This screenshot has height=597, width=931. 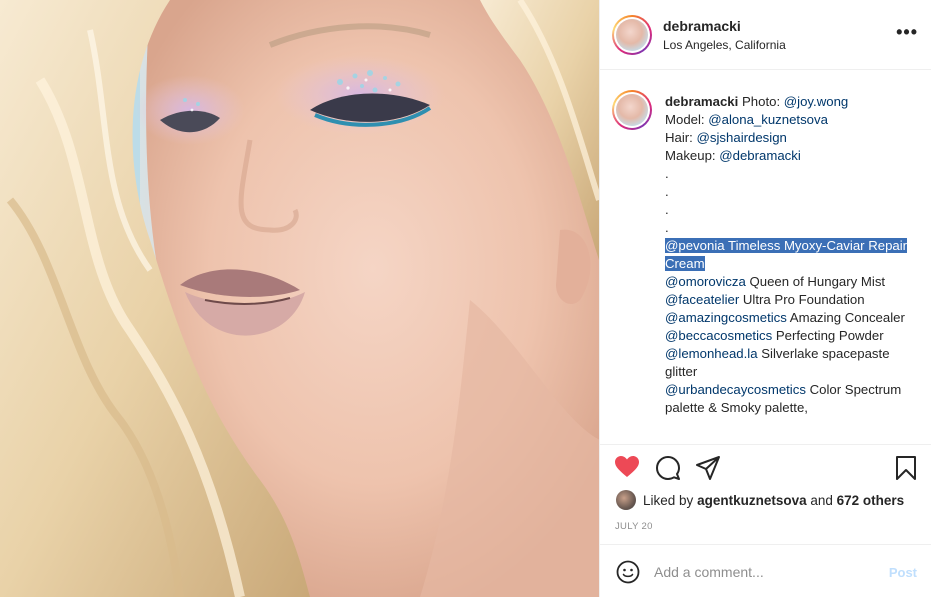 What do you see at coordinates (668, 500) in the screenshot?
I see `likes-prefix: Liked by` at bounding box center [668, 500].